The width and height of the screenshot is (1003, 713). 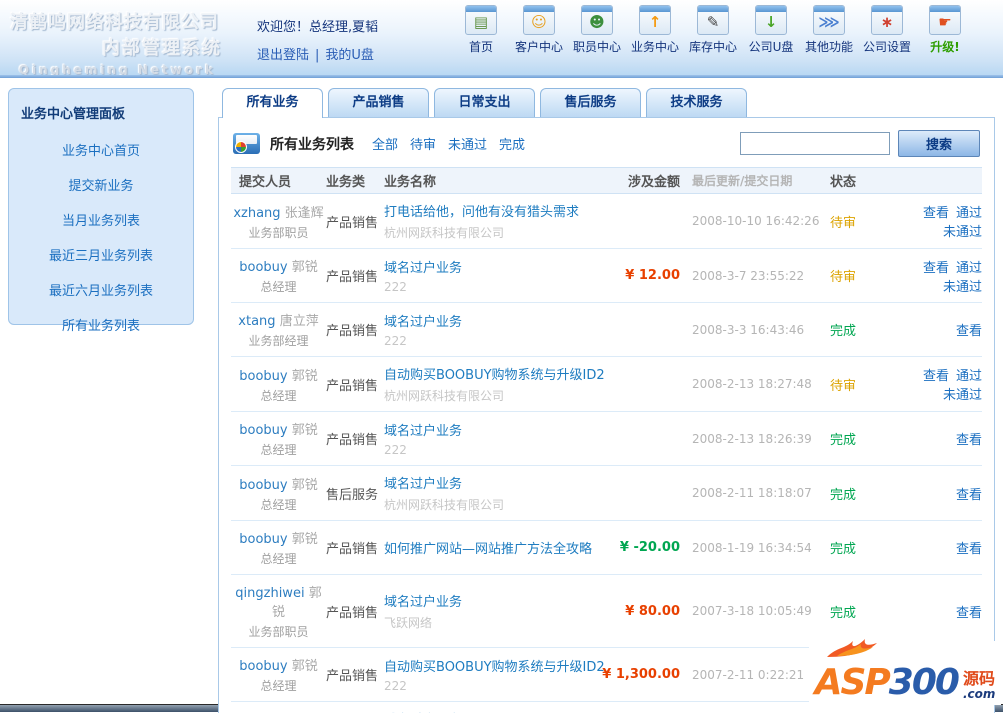 I want to click on sidebar-title: 业务中心管理面板, so click(x=73, y=114).